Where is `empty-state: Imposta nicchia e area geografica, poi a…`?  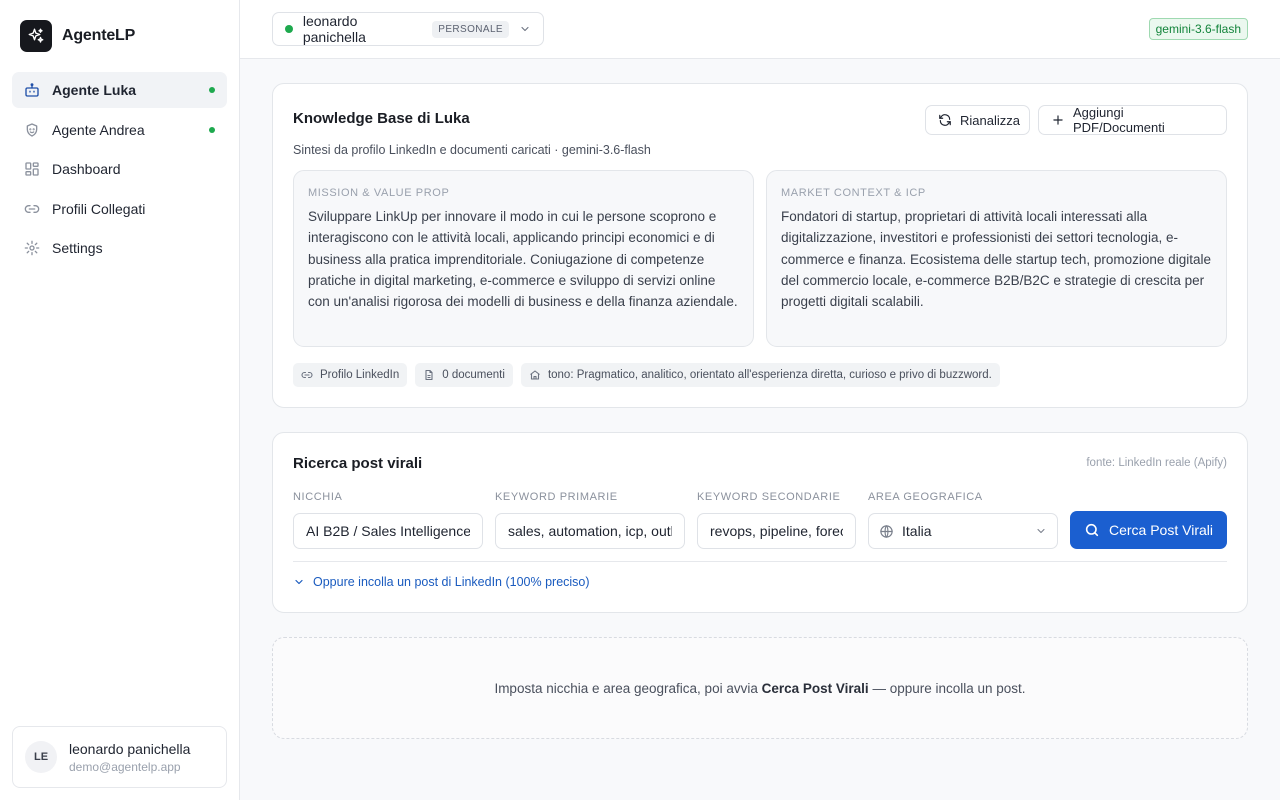
empty-state: Imposta nicchia e area geografica, poi a… is located at coordinates (760, 688).